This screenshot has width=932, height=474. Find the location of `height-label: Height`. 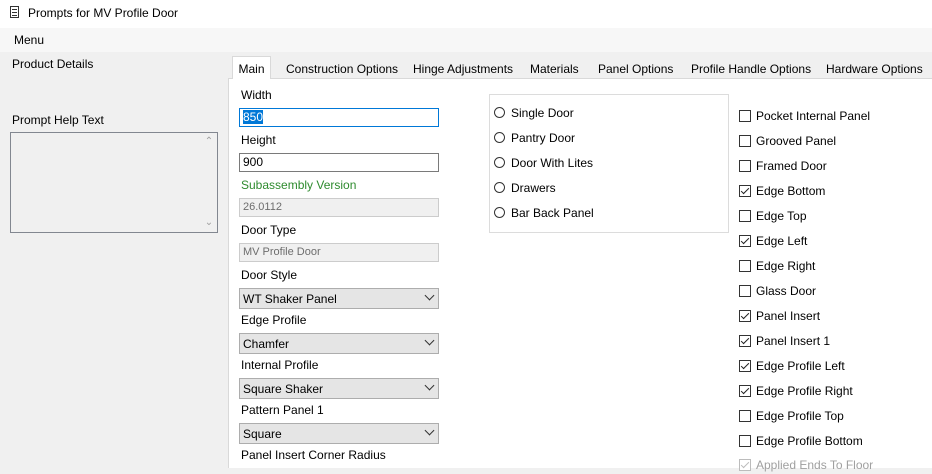

height-label: Height is located at coordinates (258, 140).